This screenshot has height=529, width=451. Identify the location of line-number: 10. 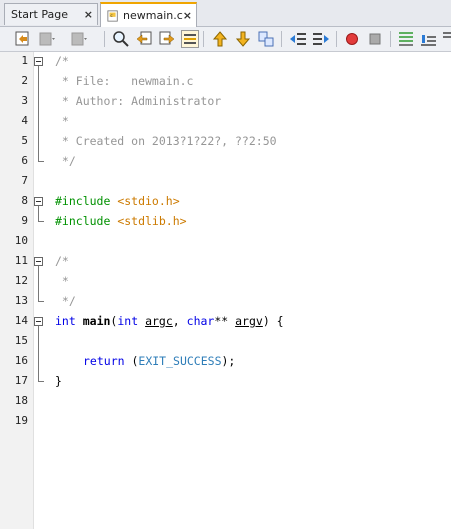
(21, 240).